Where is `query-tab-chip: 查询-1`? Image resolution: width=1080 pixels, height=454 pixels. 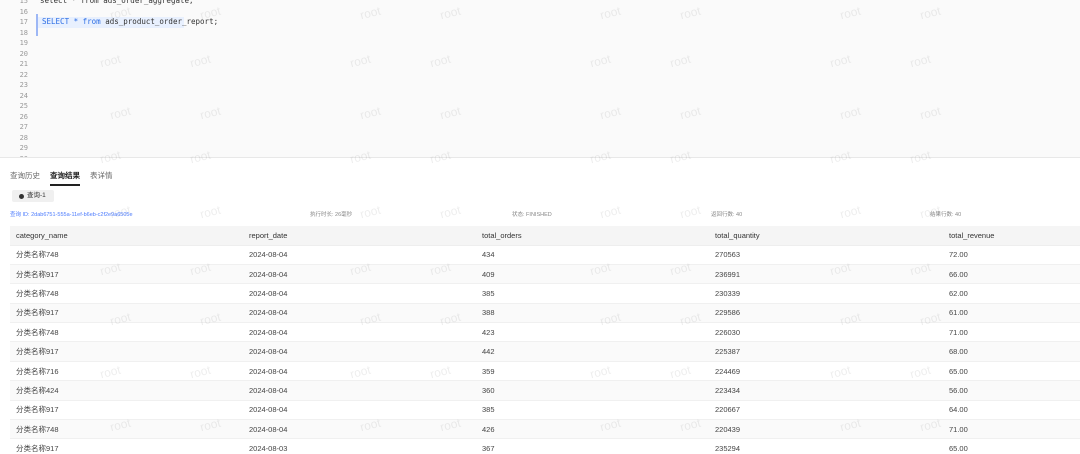 query-tab-chip: 查询-1 is located at coordinates (33, 196).